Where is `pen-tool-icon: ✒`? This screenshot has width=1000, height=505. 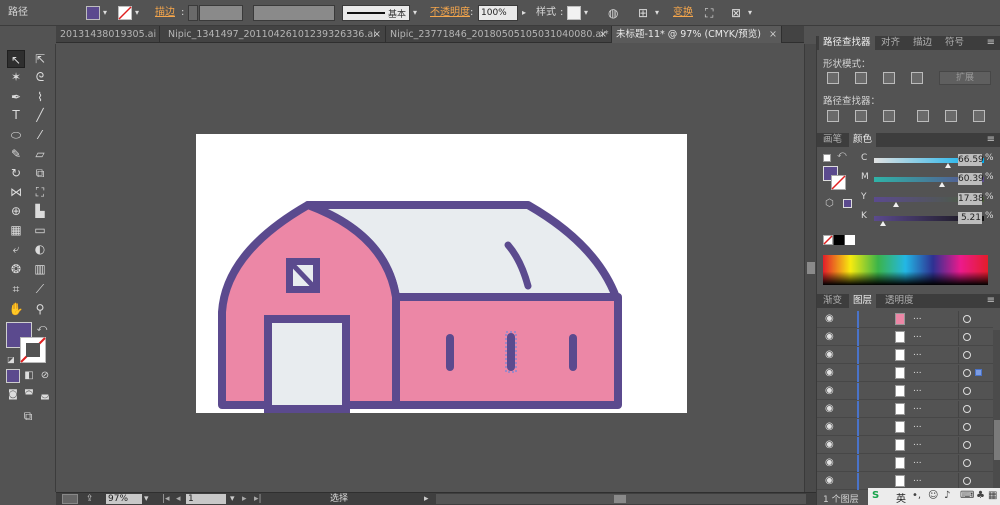
pen-tool-icon: ✒ is located at coordinates (16, 97).